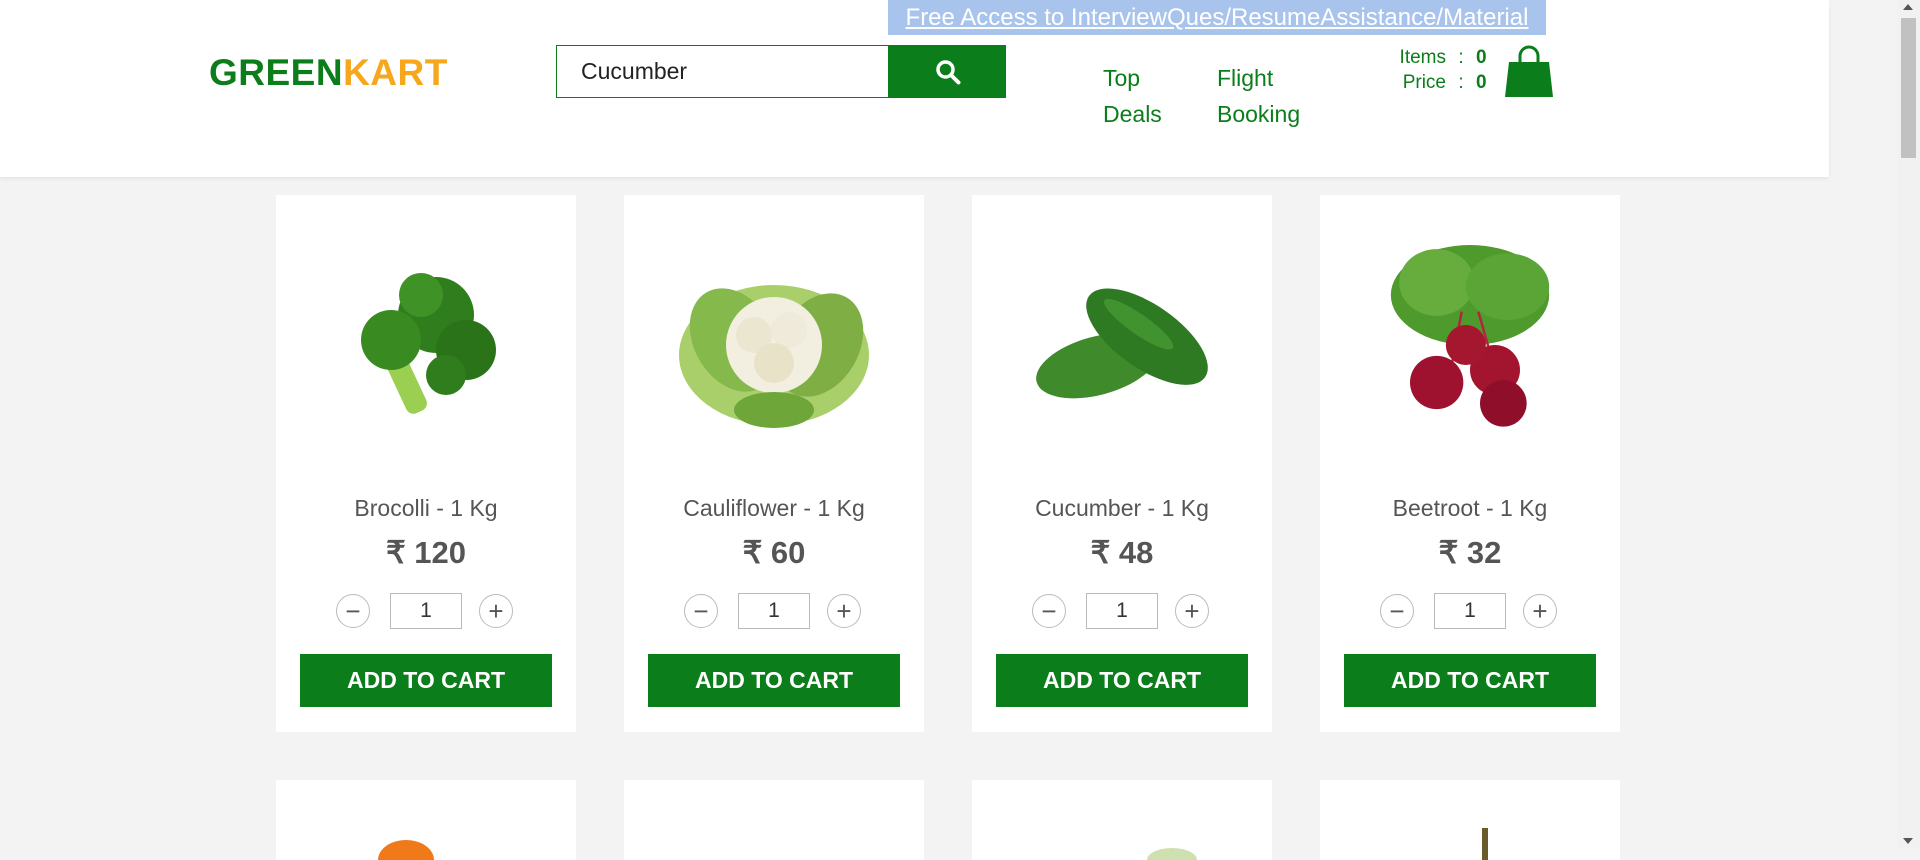 The image size is (1920, 860). I want to click on search-input, so click(722, 71).